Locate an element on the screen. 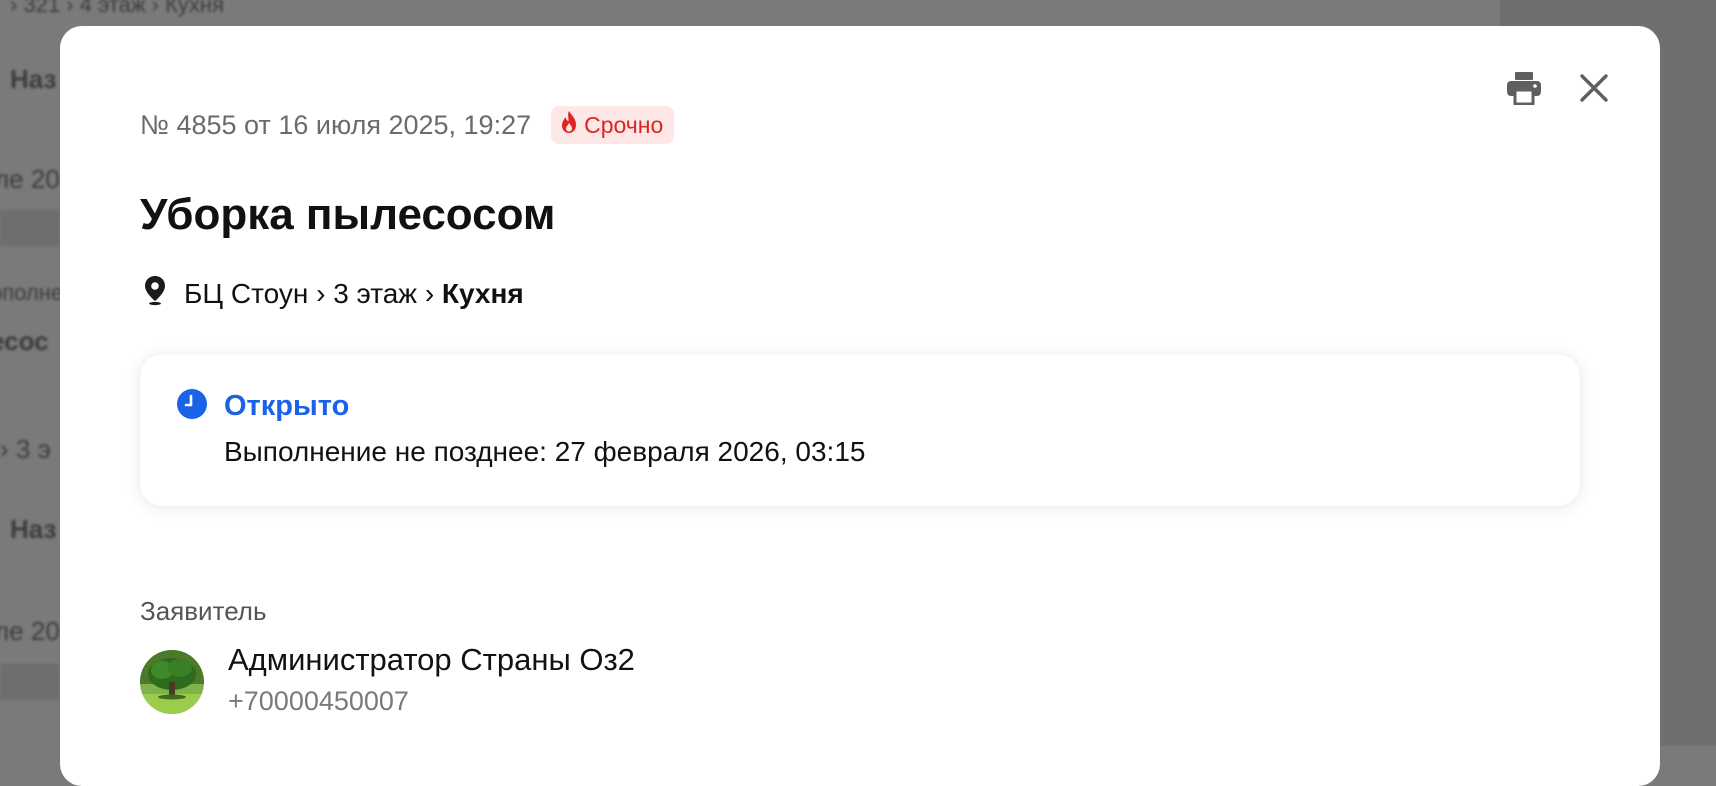 This screenshot has width=1716, height=786. close-button is located at coordinates (1594, 90).